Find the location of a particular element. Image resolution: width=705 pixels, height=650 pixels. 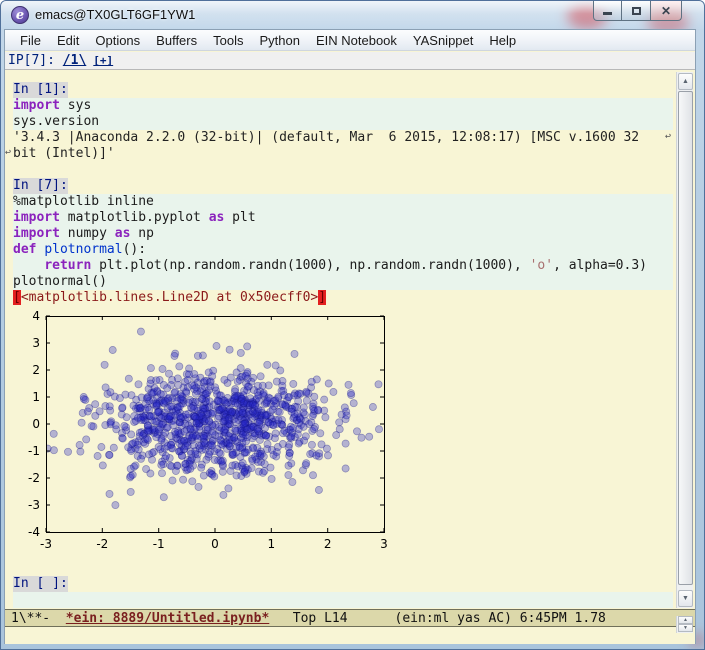

cell-prompt-line: In [7]: is located at coordinates (343, 186).